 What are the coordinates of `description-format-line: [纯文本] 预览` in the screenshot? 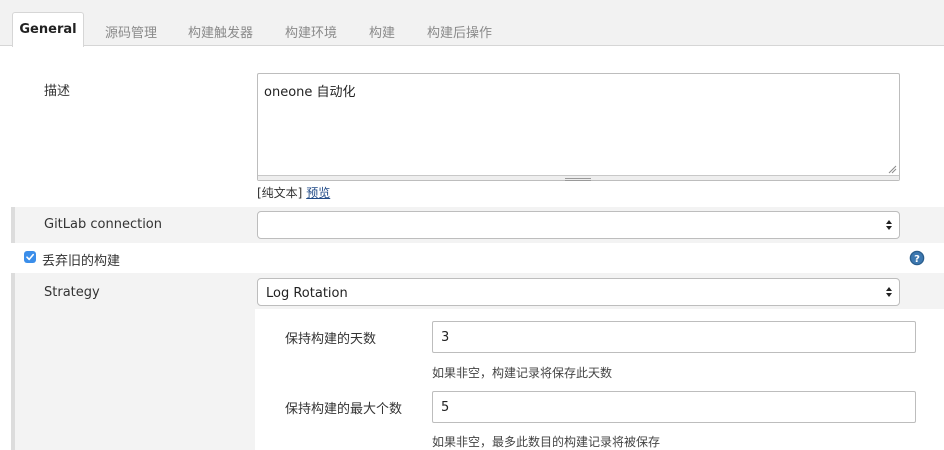 It's located at (293, 192).